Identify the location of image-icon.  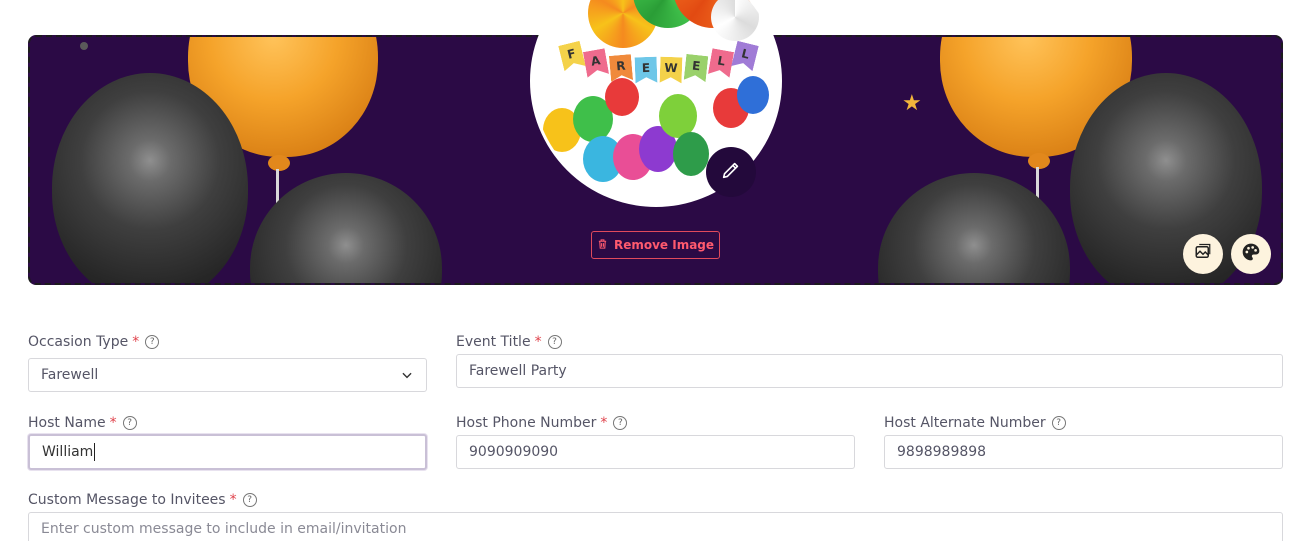
(1203, 254).